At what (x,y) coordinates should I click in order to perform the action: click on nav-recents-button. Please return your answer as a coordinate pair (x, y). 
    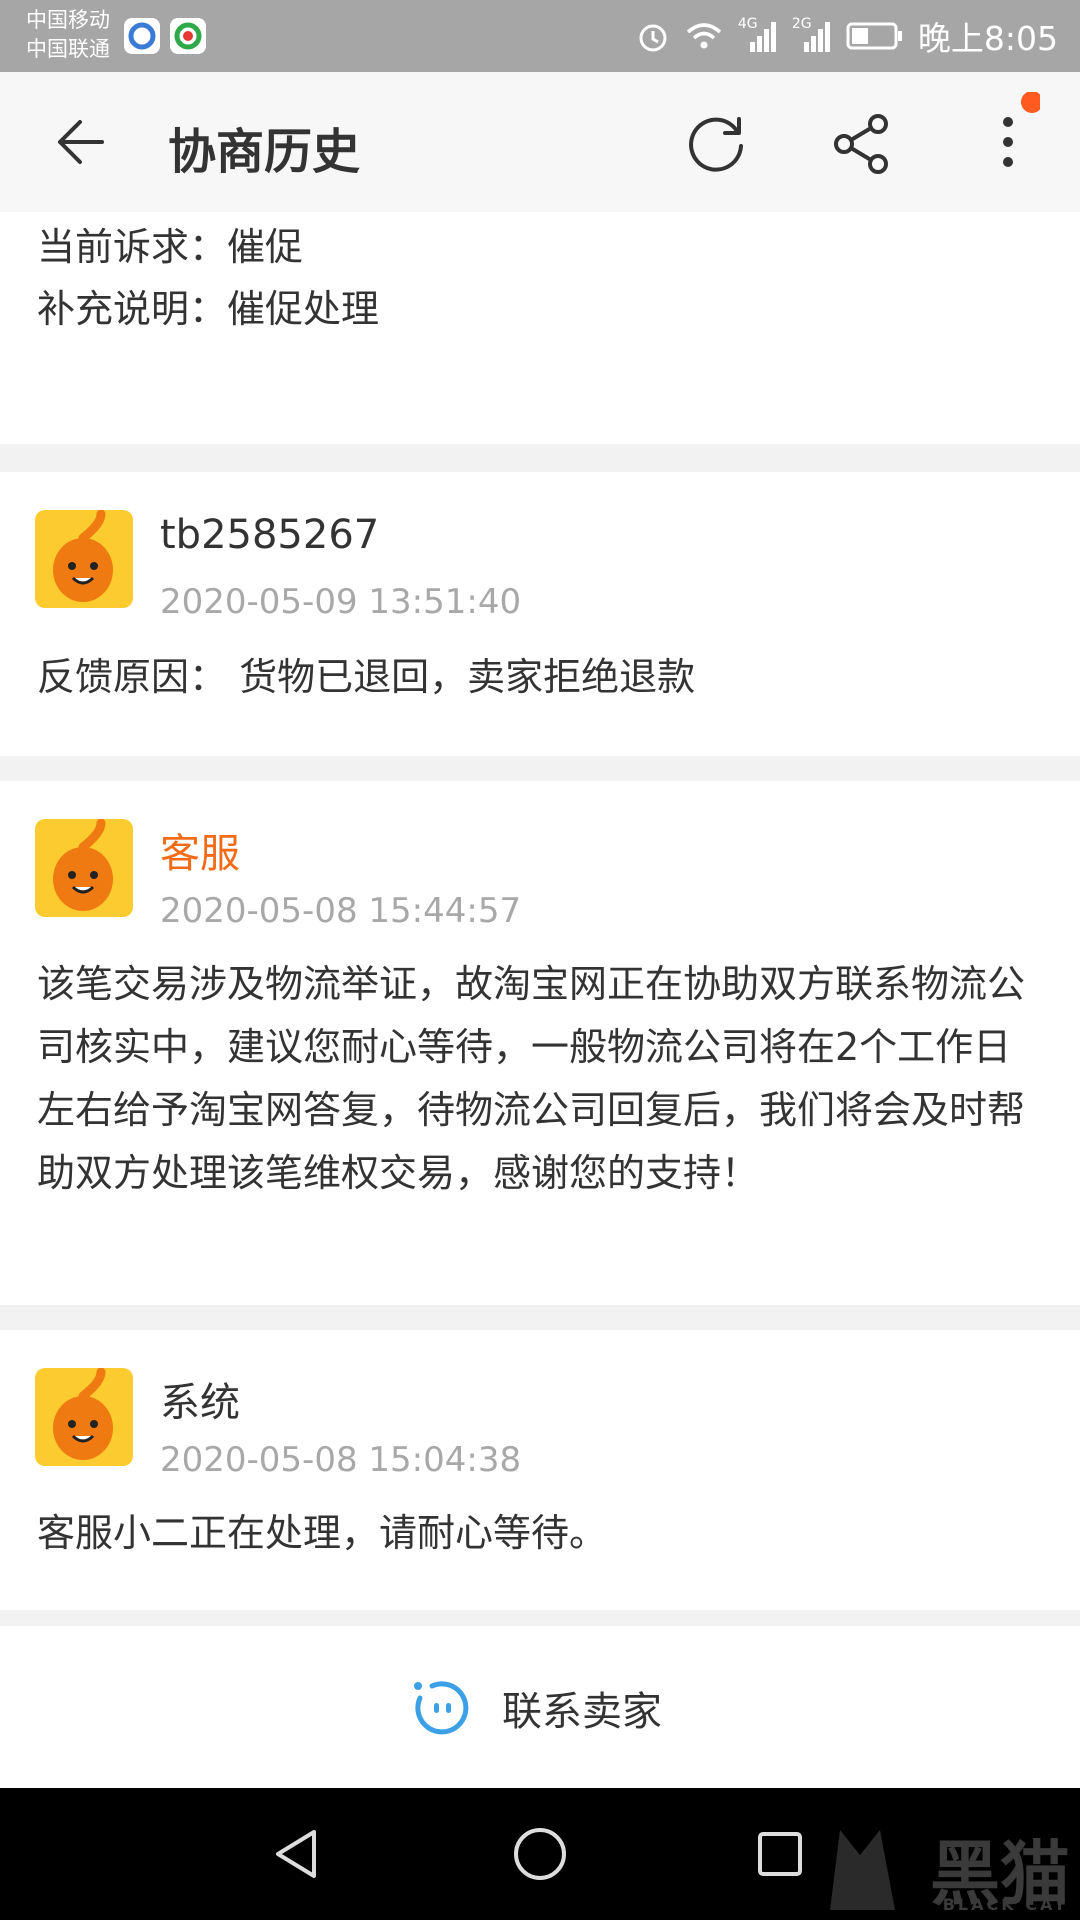
    Looking at the image, I should click on (780, 1856).